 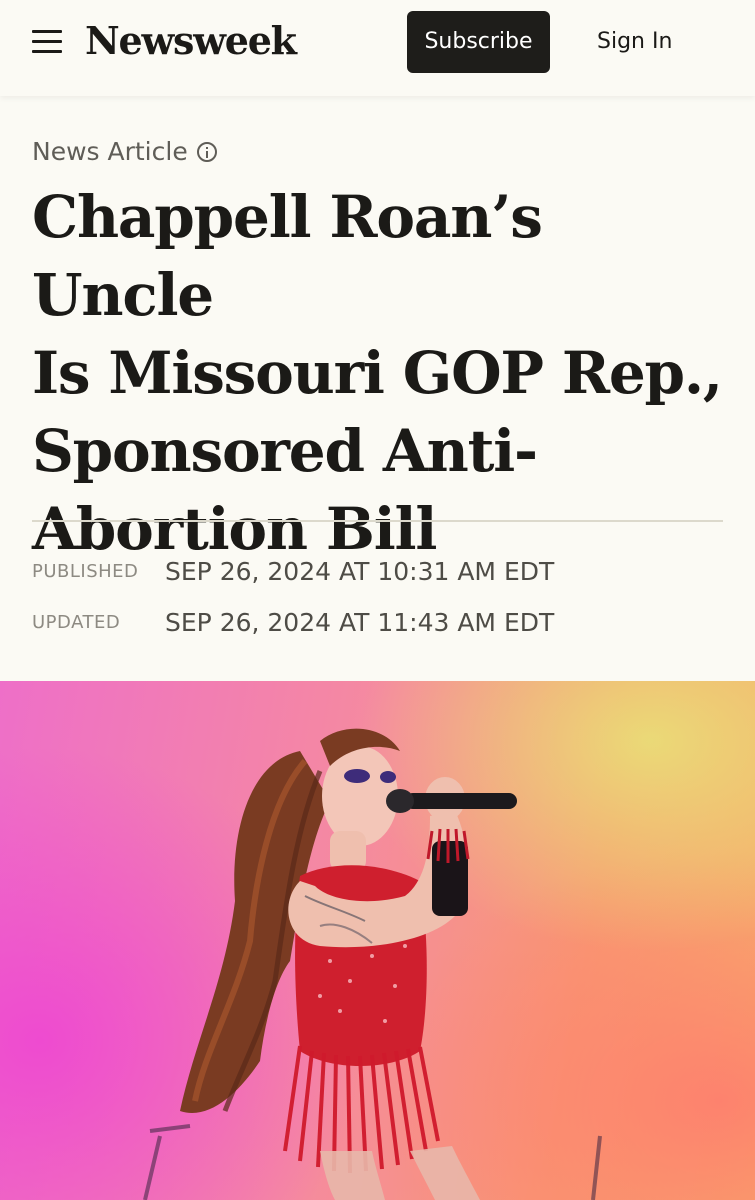 What do you see at coordinates (377, 521) in the screenshot?
I see `headline-divider` at bounding box center [377, 521].